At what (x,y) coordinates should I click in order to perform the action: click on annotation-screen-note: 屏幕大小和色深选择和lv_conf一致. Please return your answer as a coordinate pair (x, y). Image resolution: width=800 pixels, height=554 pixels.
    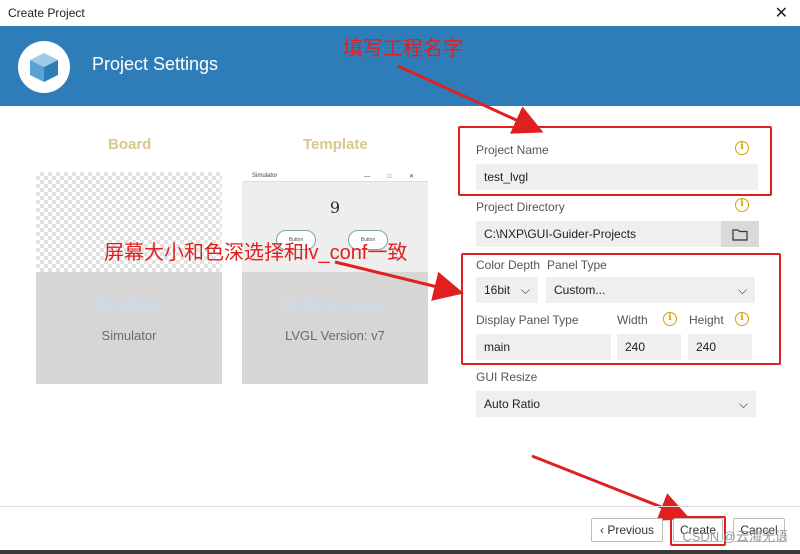
    Looking at the image, I should click on (256, 253).